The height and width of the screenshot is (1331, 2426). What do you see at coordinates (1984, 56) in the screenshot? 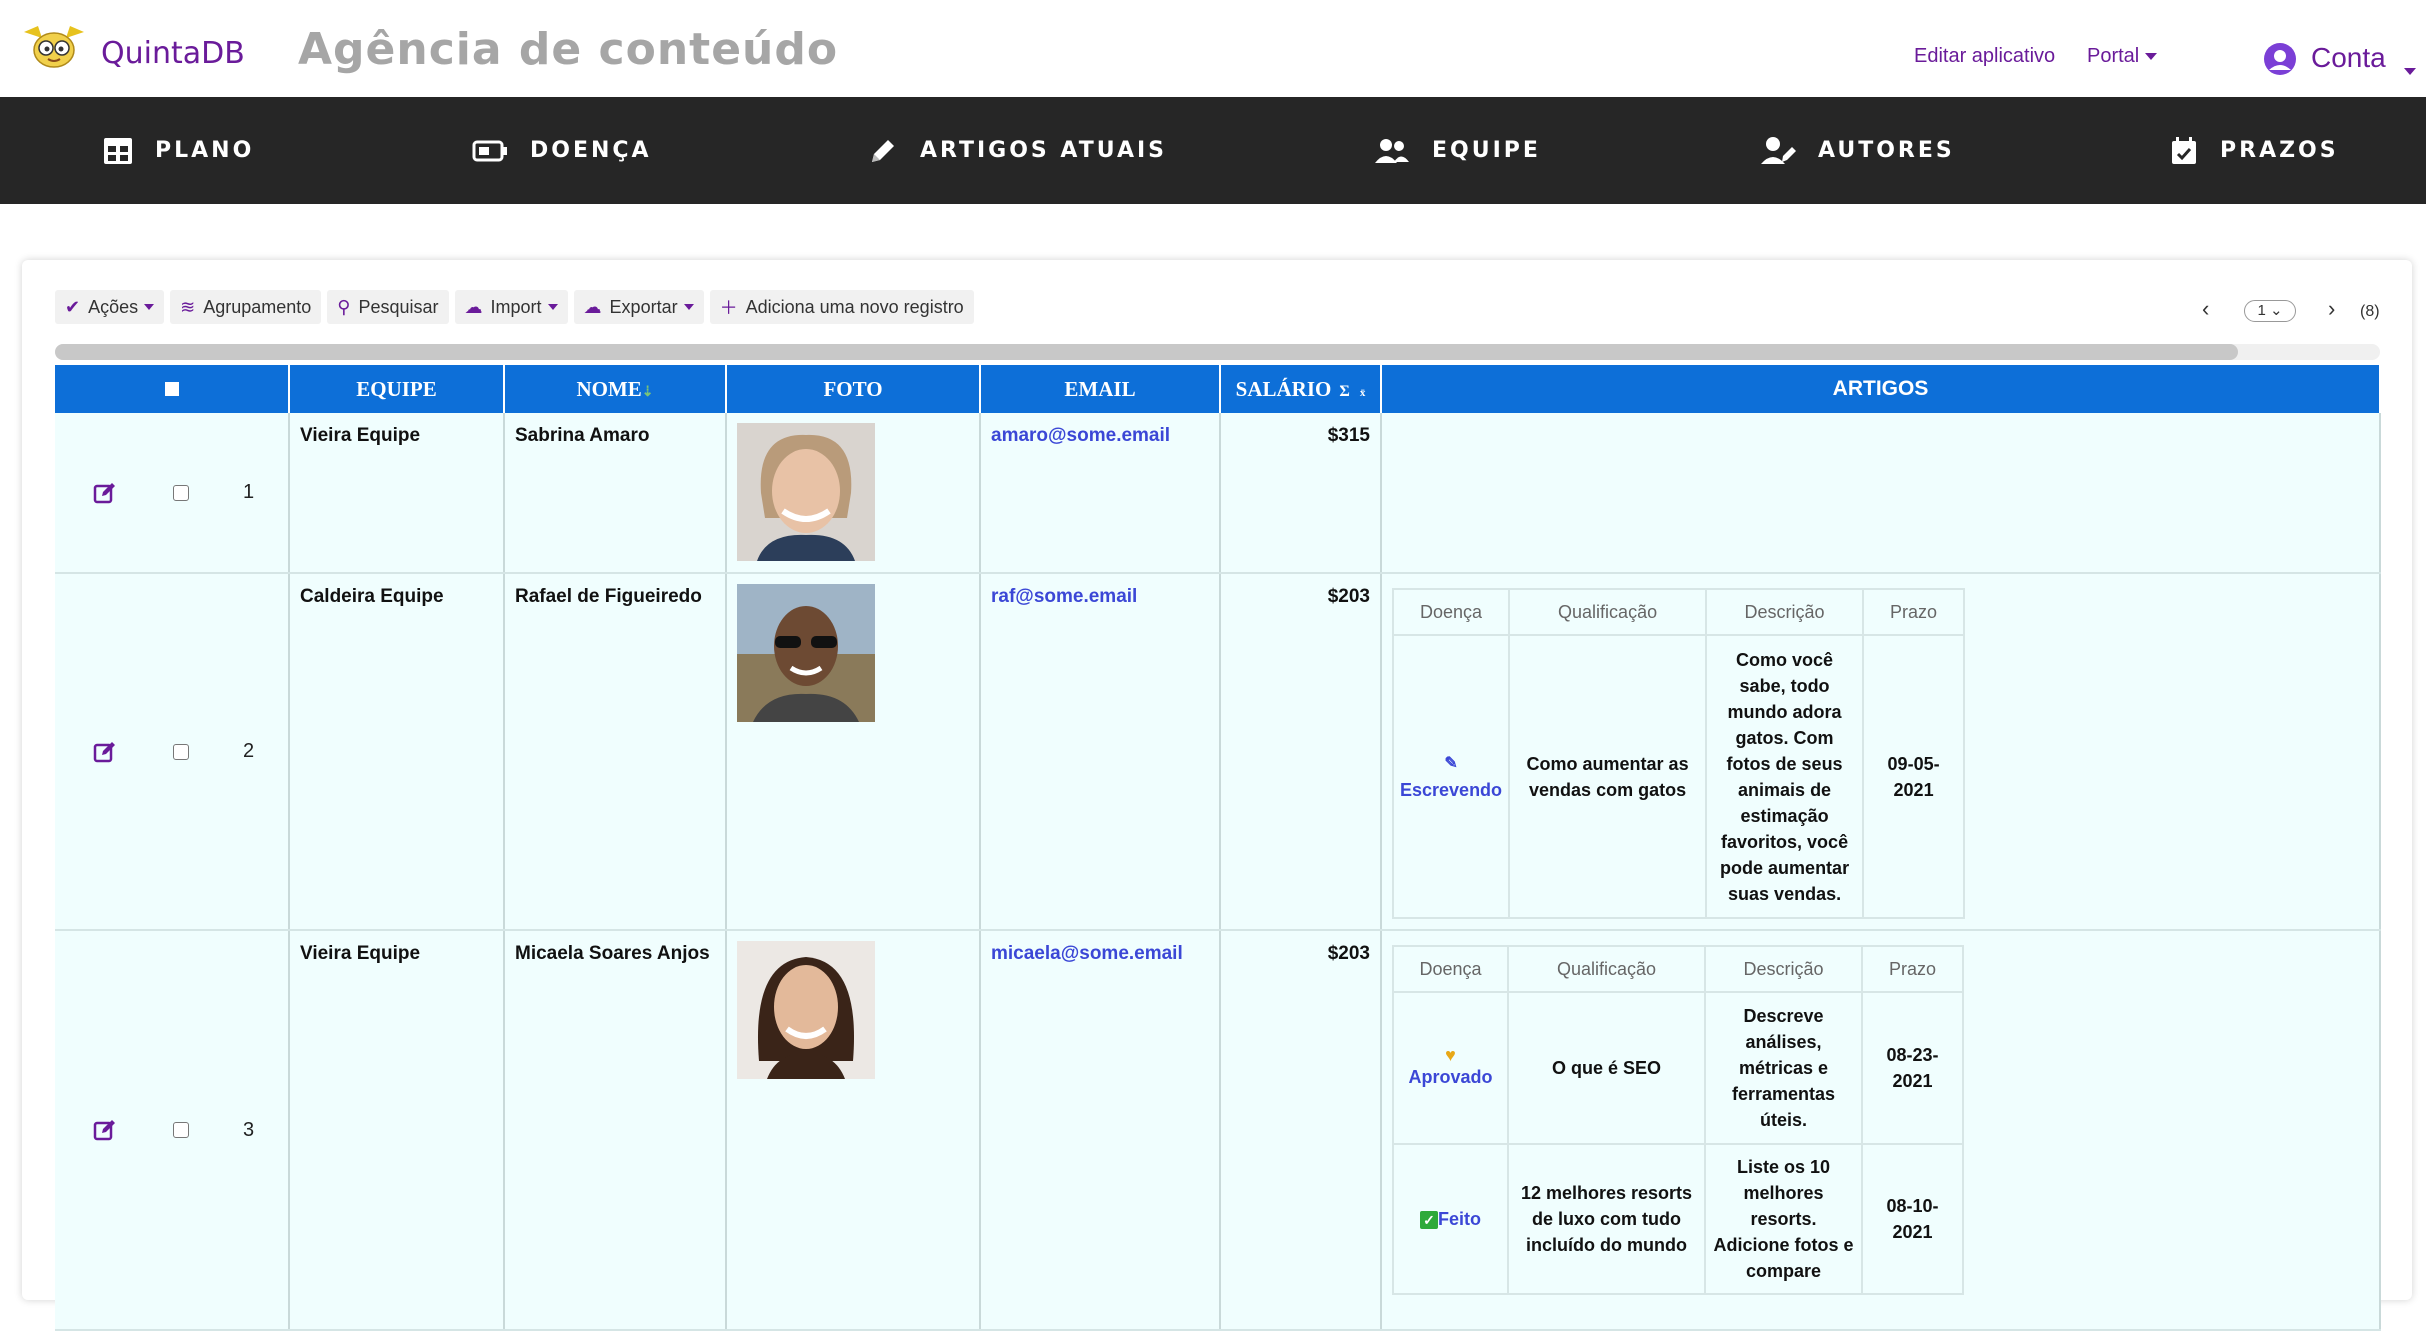
I see `edit-app-link: Editar aplicativo` at bounding box center [1984, 56].